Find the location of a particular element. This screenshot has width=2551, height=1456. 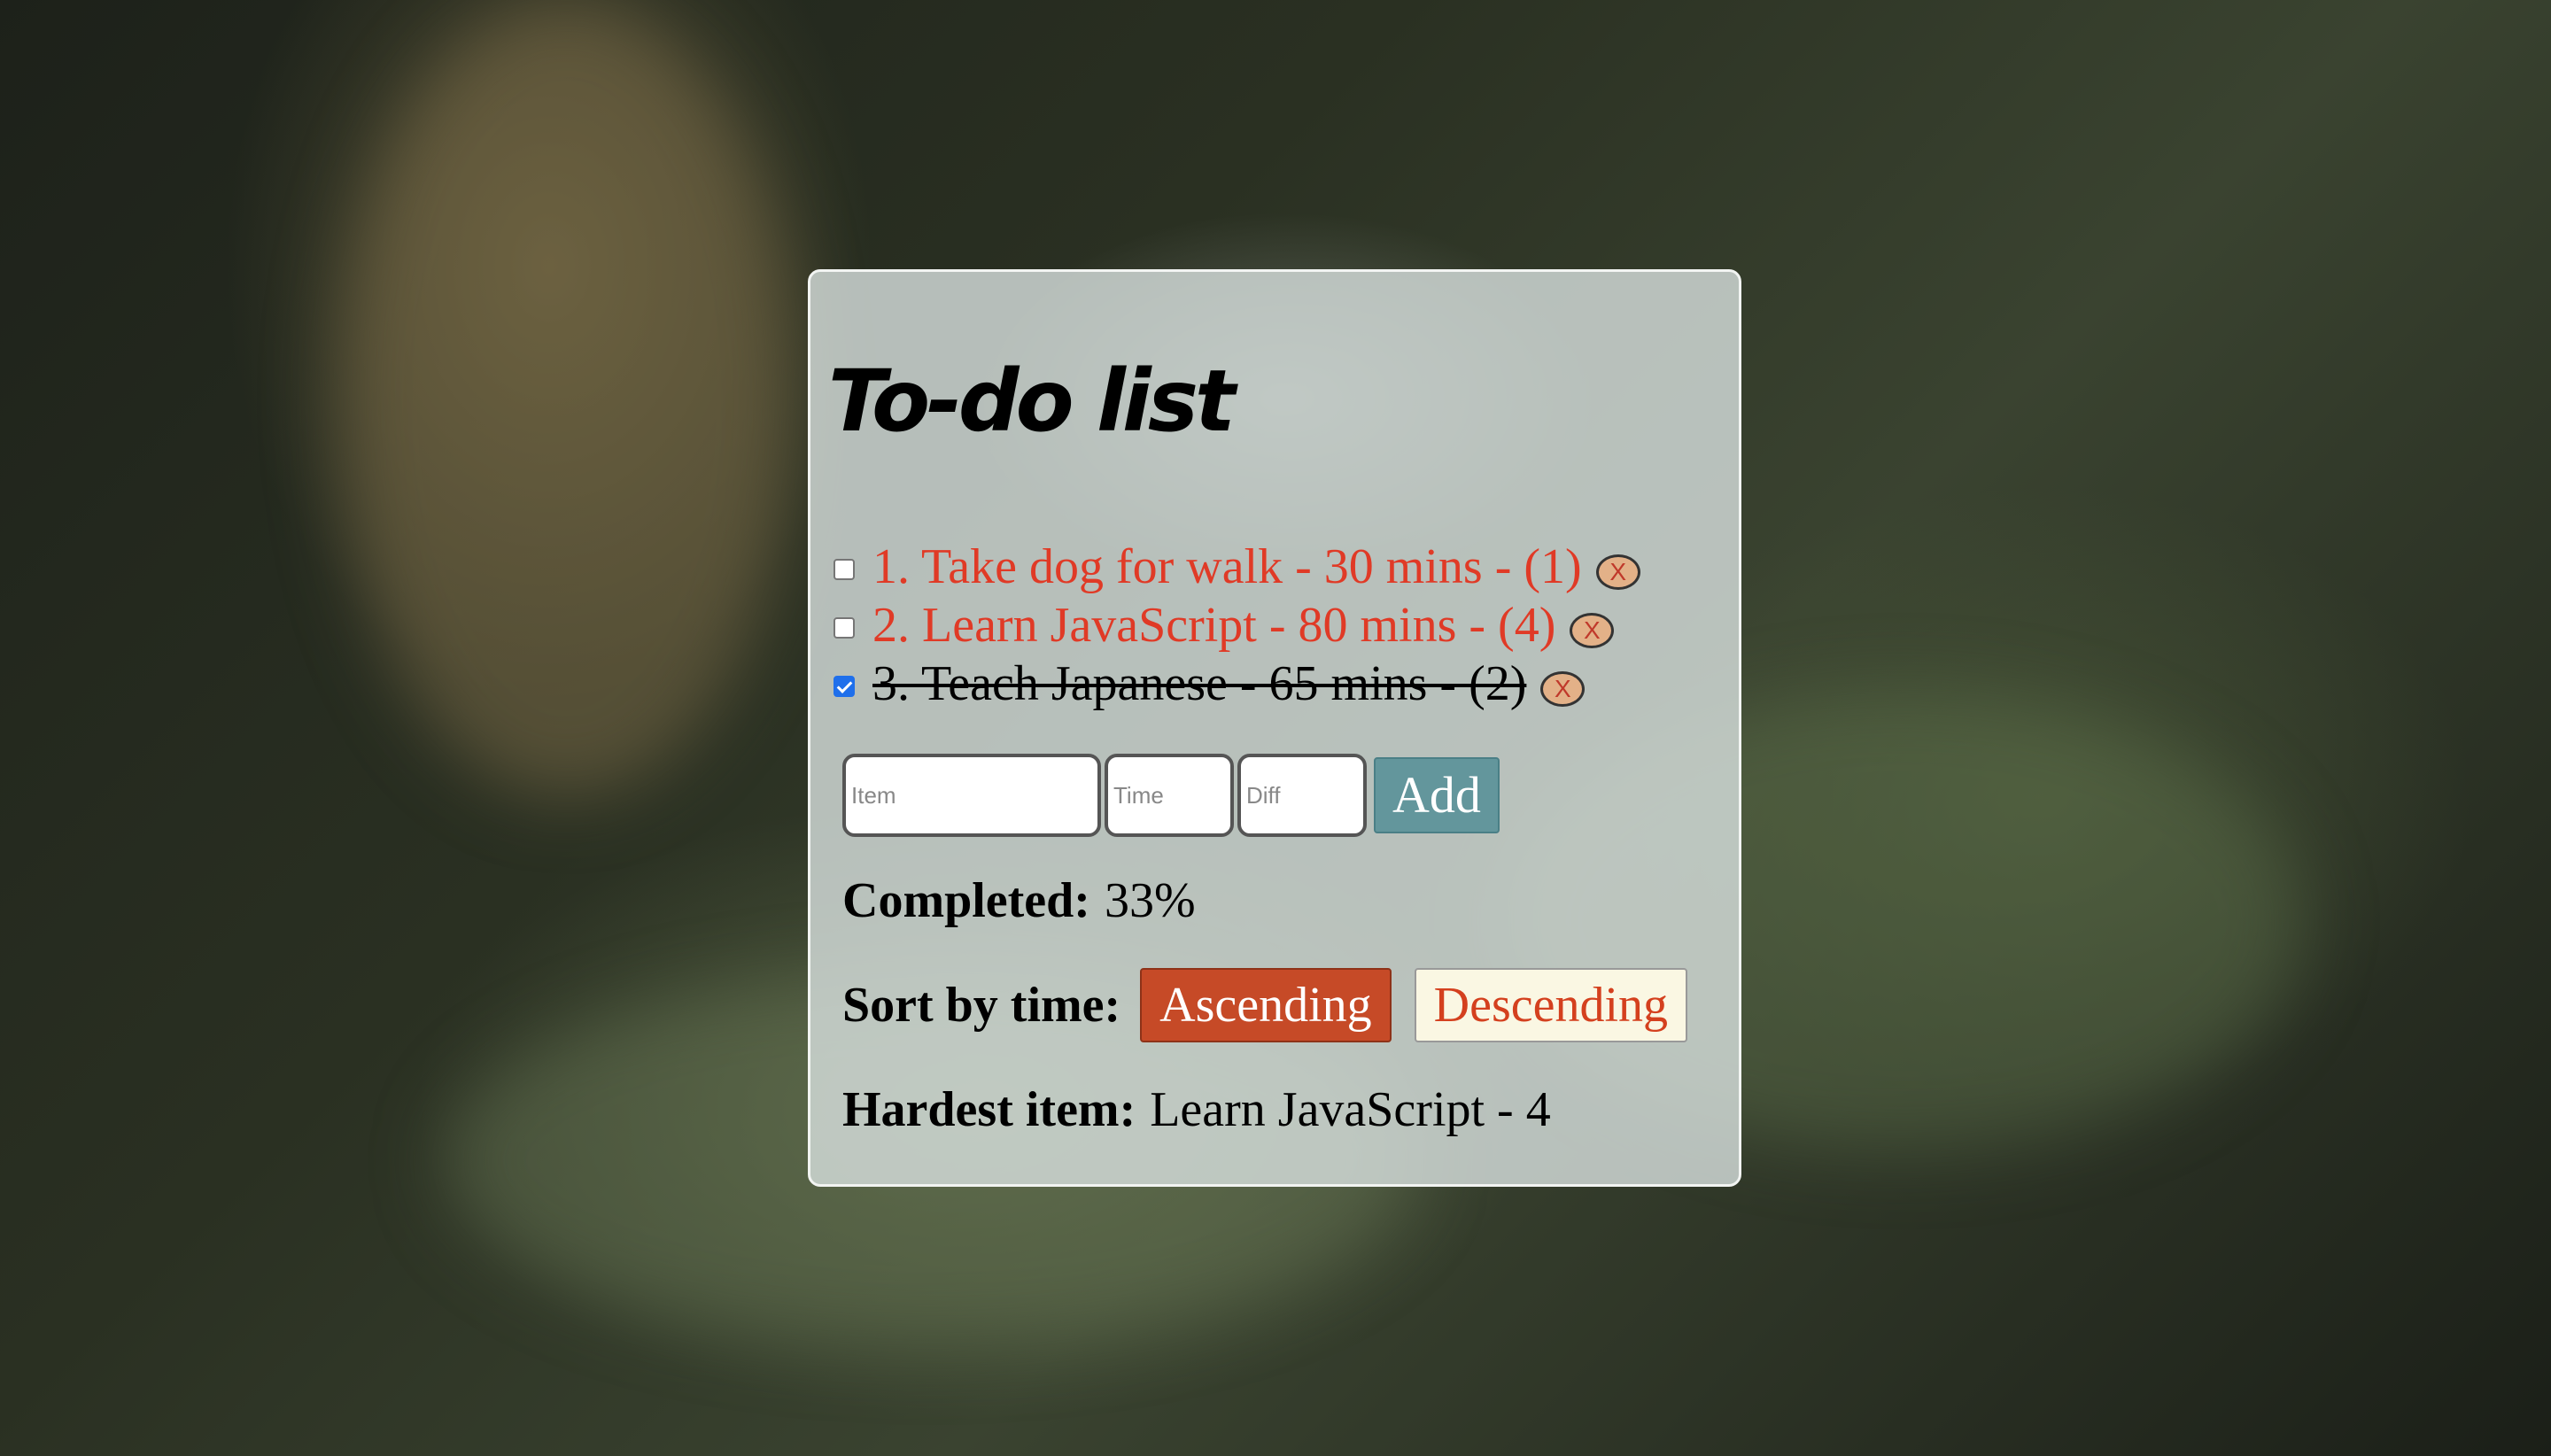

todo-item: 1. Take dog for walk - 30 mins - (1) X is located at coordinates (1237, 567).